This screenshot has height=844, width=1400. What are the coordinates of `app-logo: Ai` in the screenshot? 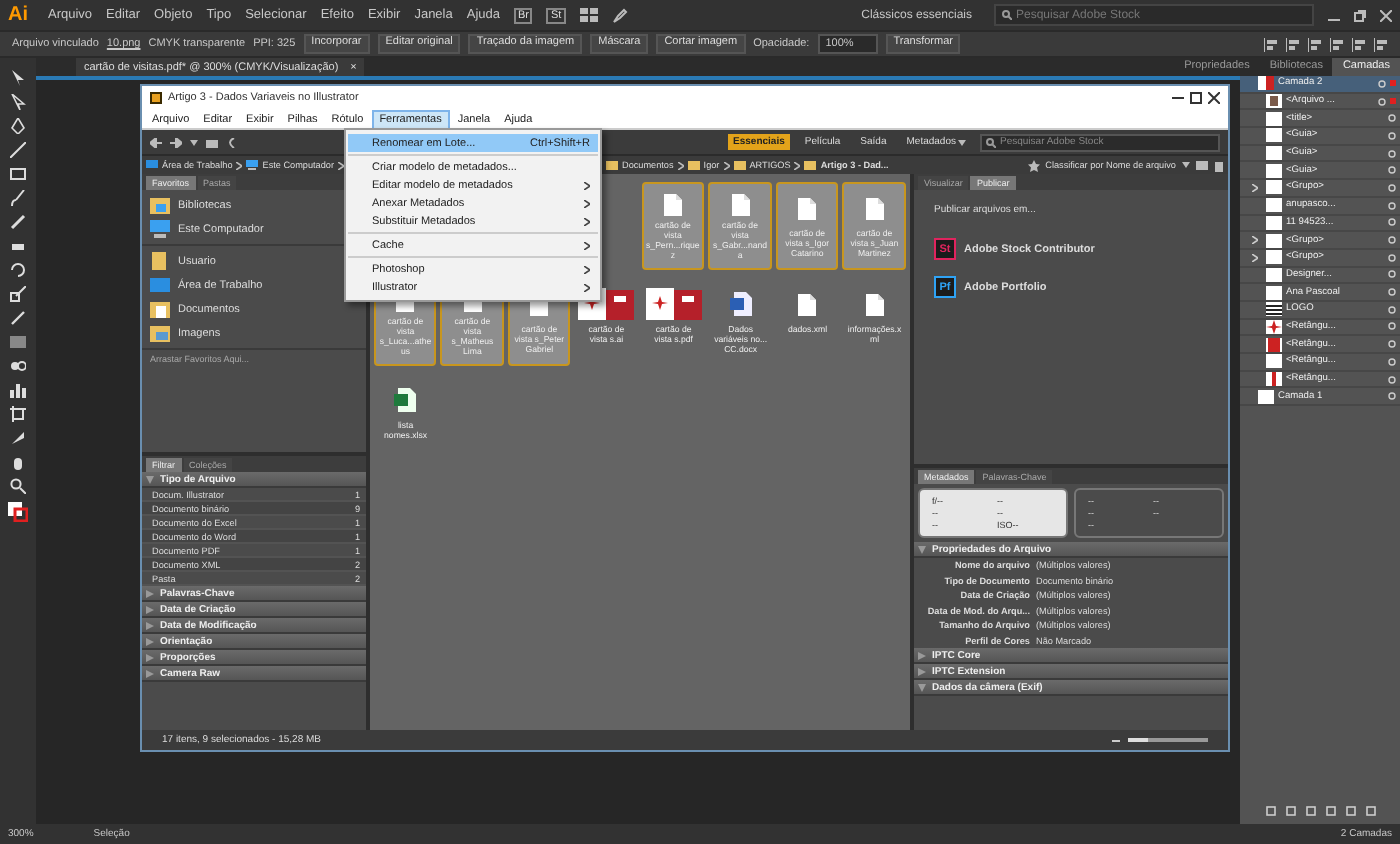 It's located at (18, 15).